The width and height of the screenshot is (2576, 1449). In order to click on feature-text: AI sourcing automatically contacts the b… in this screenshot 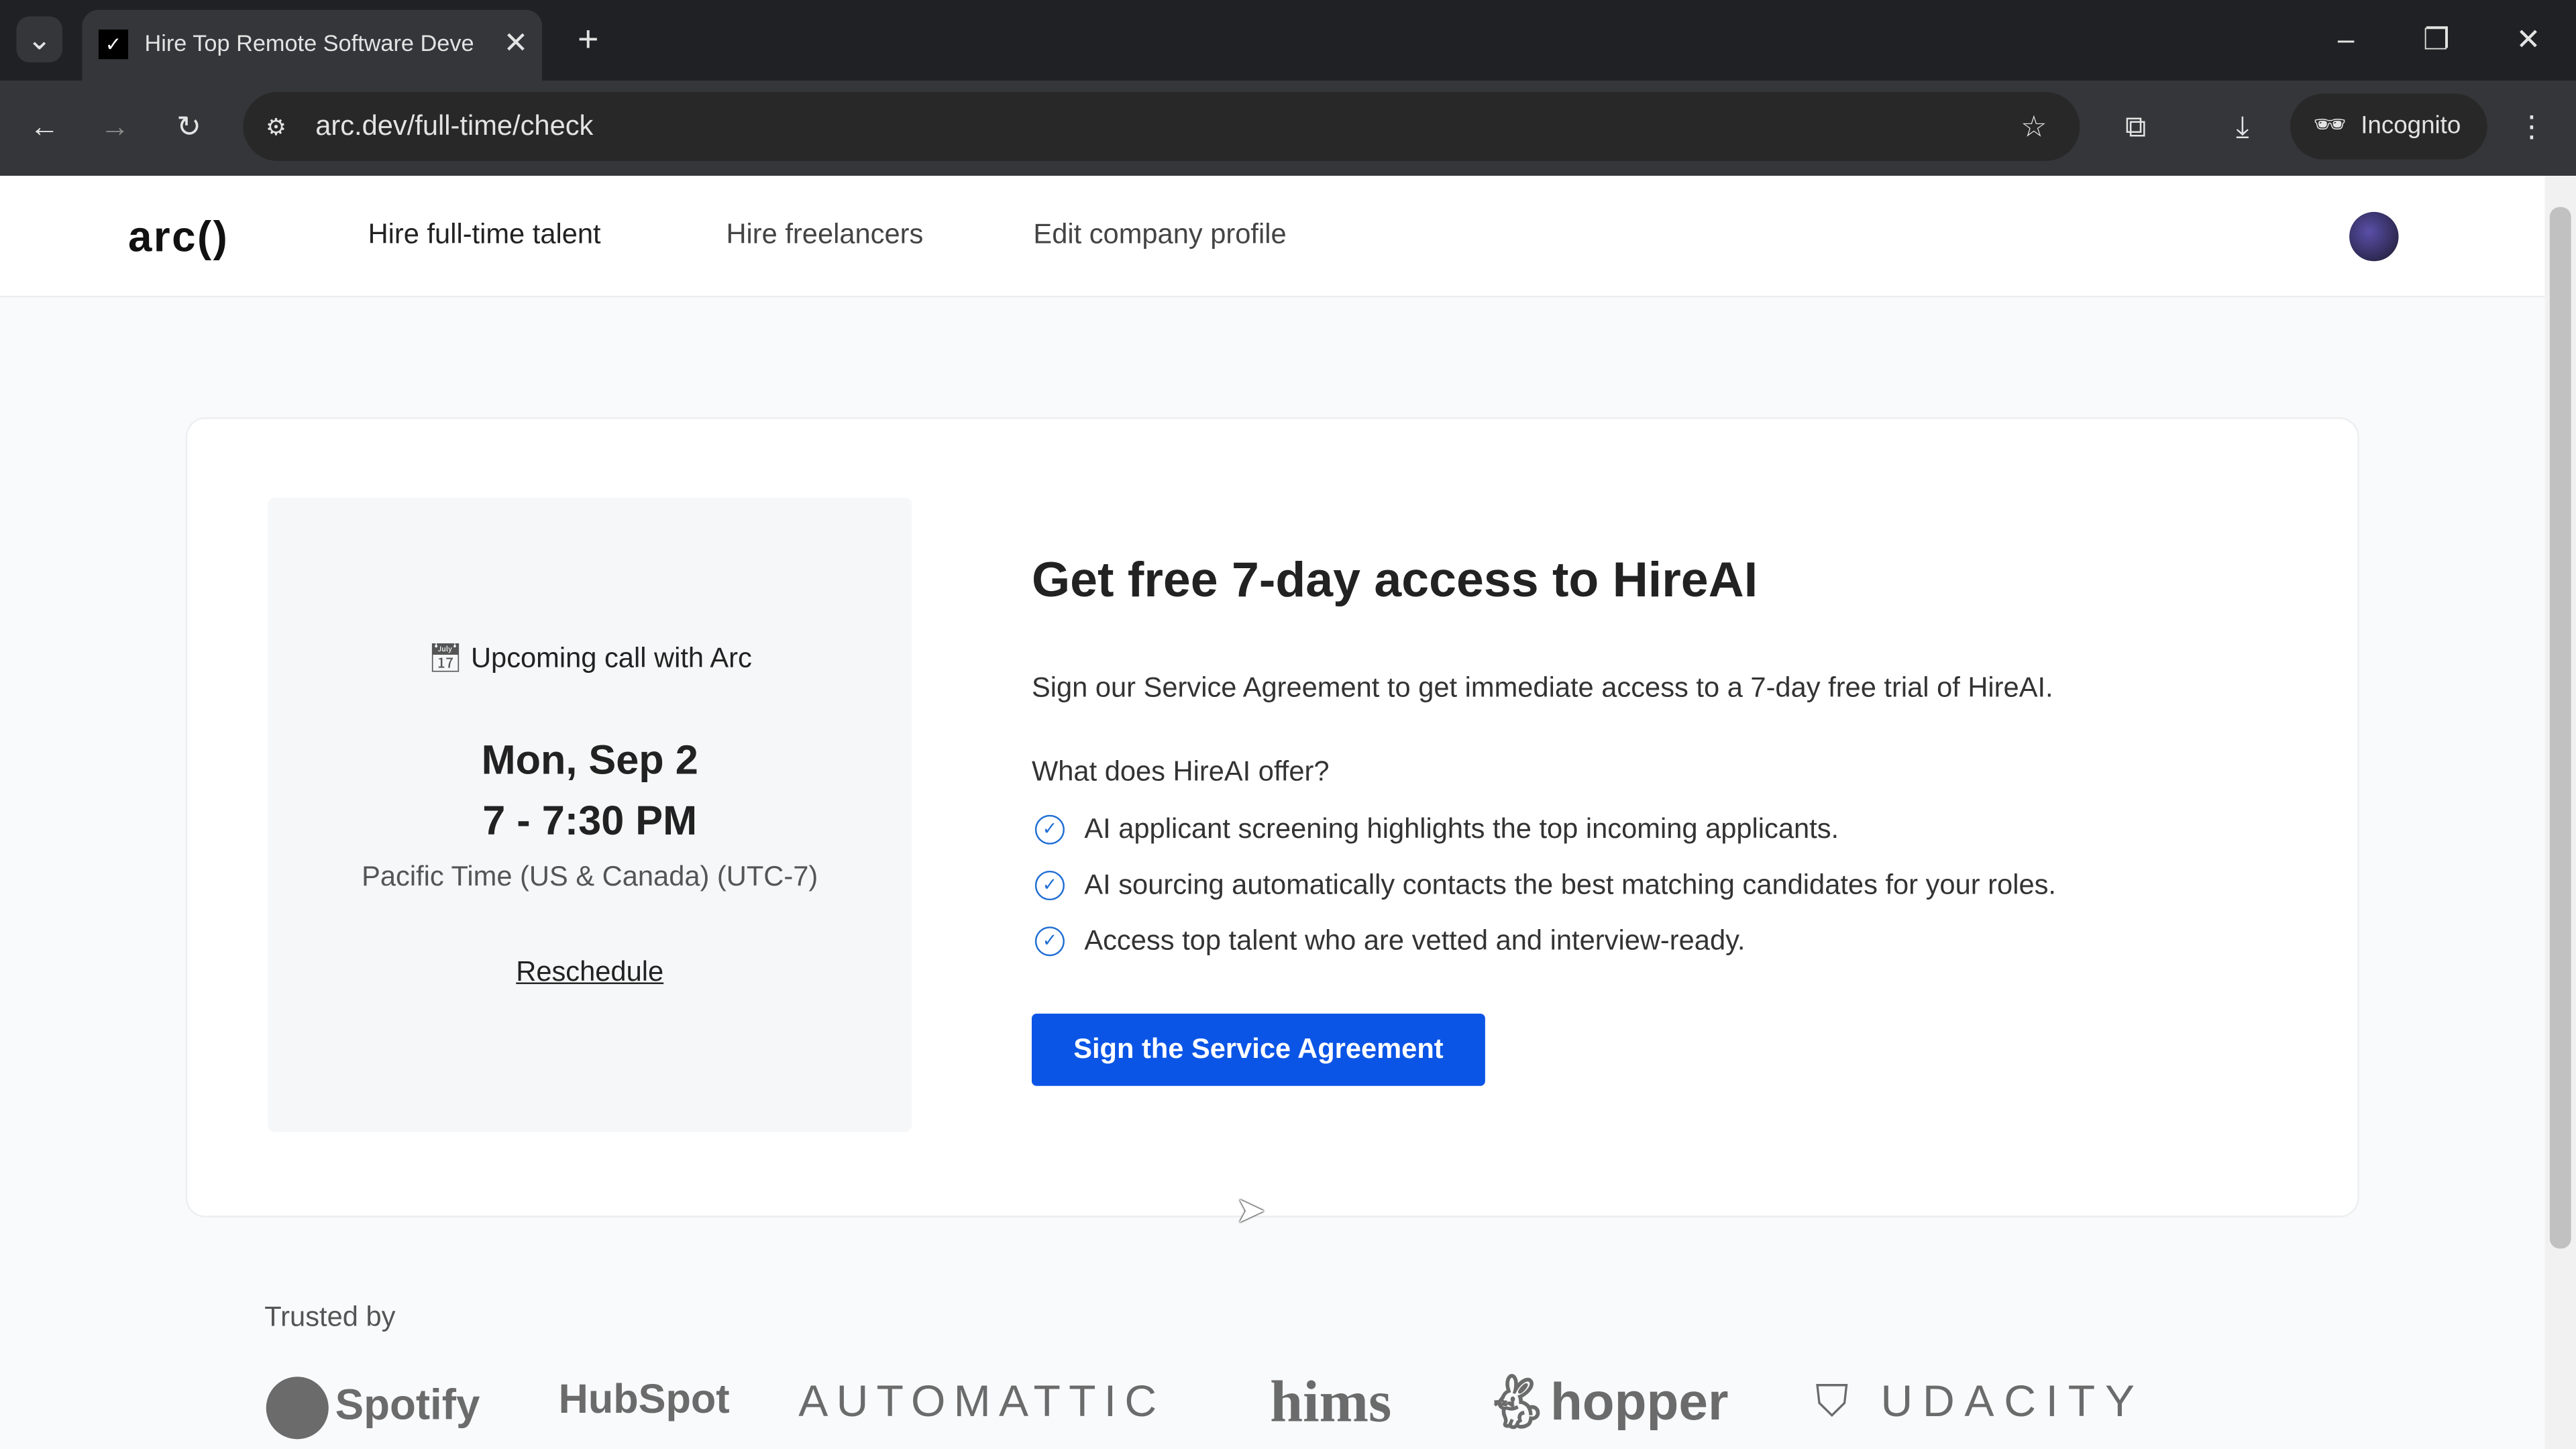, I will do `click(1570, 885)`.